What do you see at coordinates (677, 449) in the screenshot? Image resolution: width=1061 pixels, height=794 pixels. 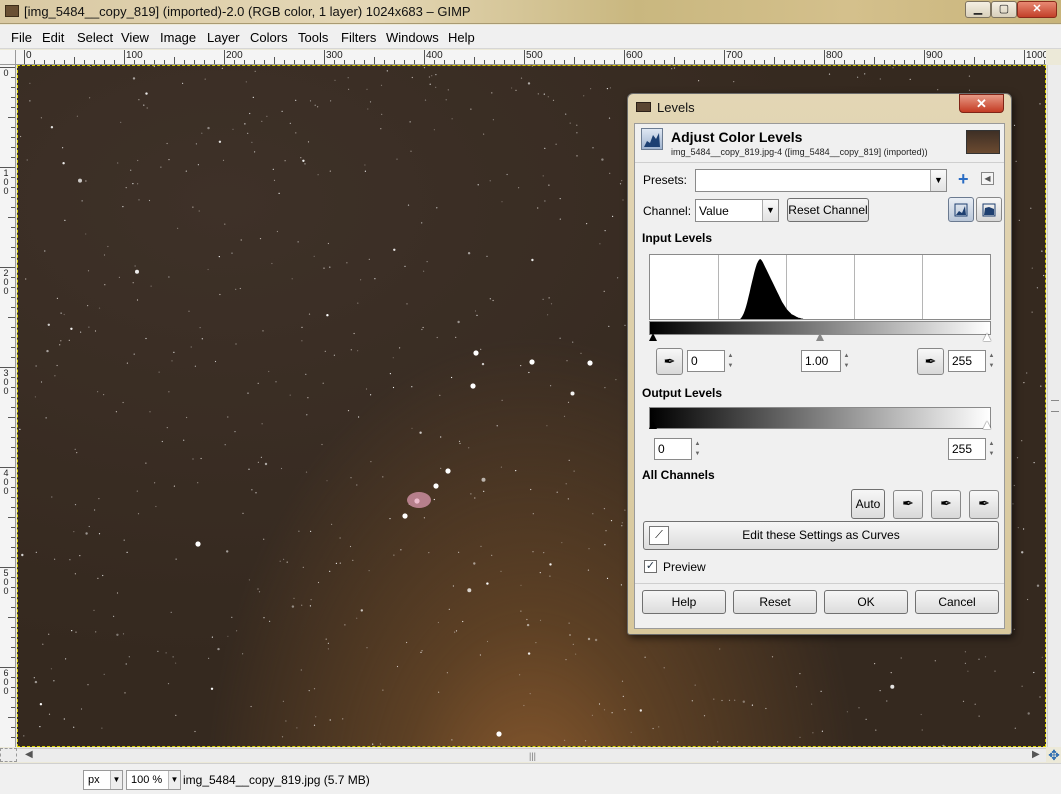 I see `output-low-spin: 0 ▲ ▼` at bounding box center [677, 449].